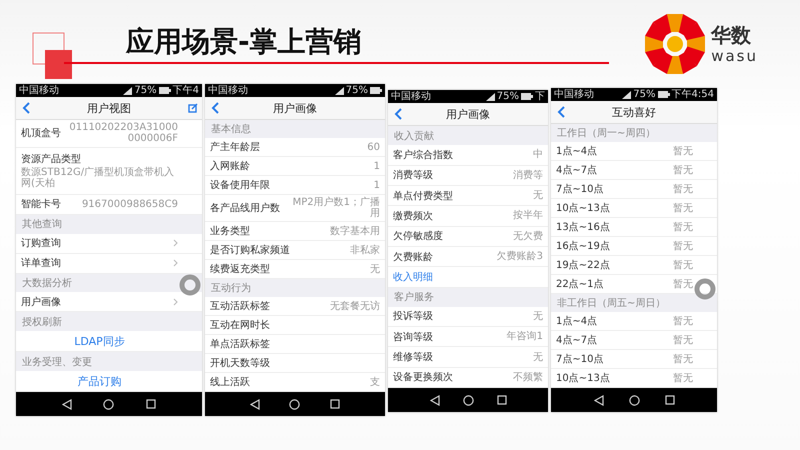  I want to click on row-label: 线上活跃, so click(230, 382).